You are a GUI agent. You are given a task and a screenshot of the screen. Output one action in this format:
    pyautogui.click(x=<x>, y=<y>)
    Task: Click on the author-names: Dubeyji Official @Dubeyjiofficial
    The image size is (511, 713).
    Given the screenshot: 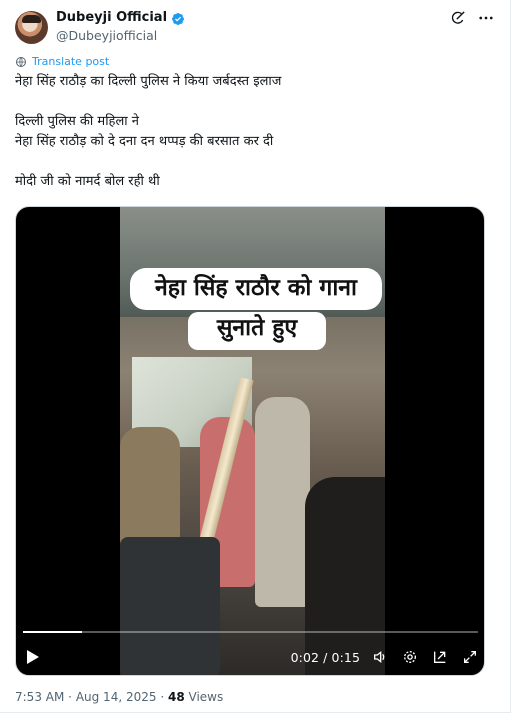 What is the action you would take?
    pyautogui.click(x=120, y=27)
    